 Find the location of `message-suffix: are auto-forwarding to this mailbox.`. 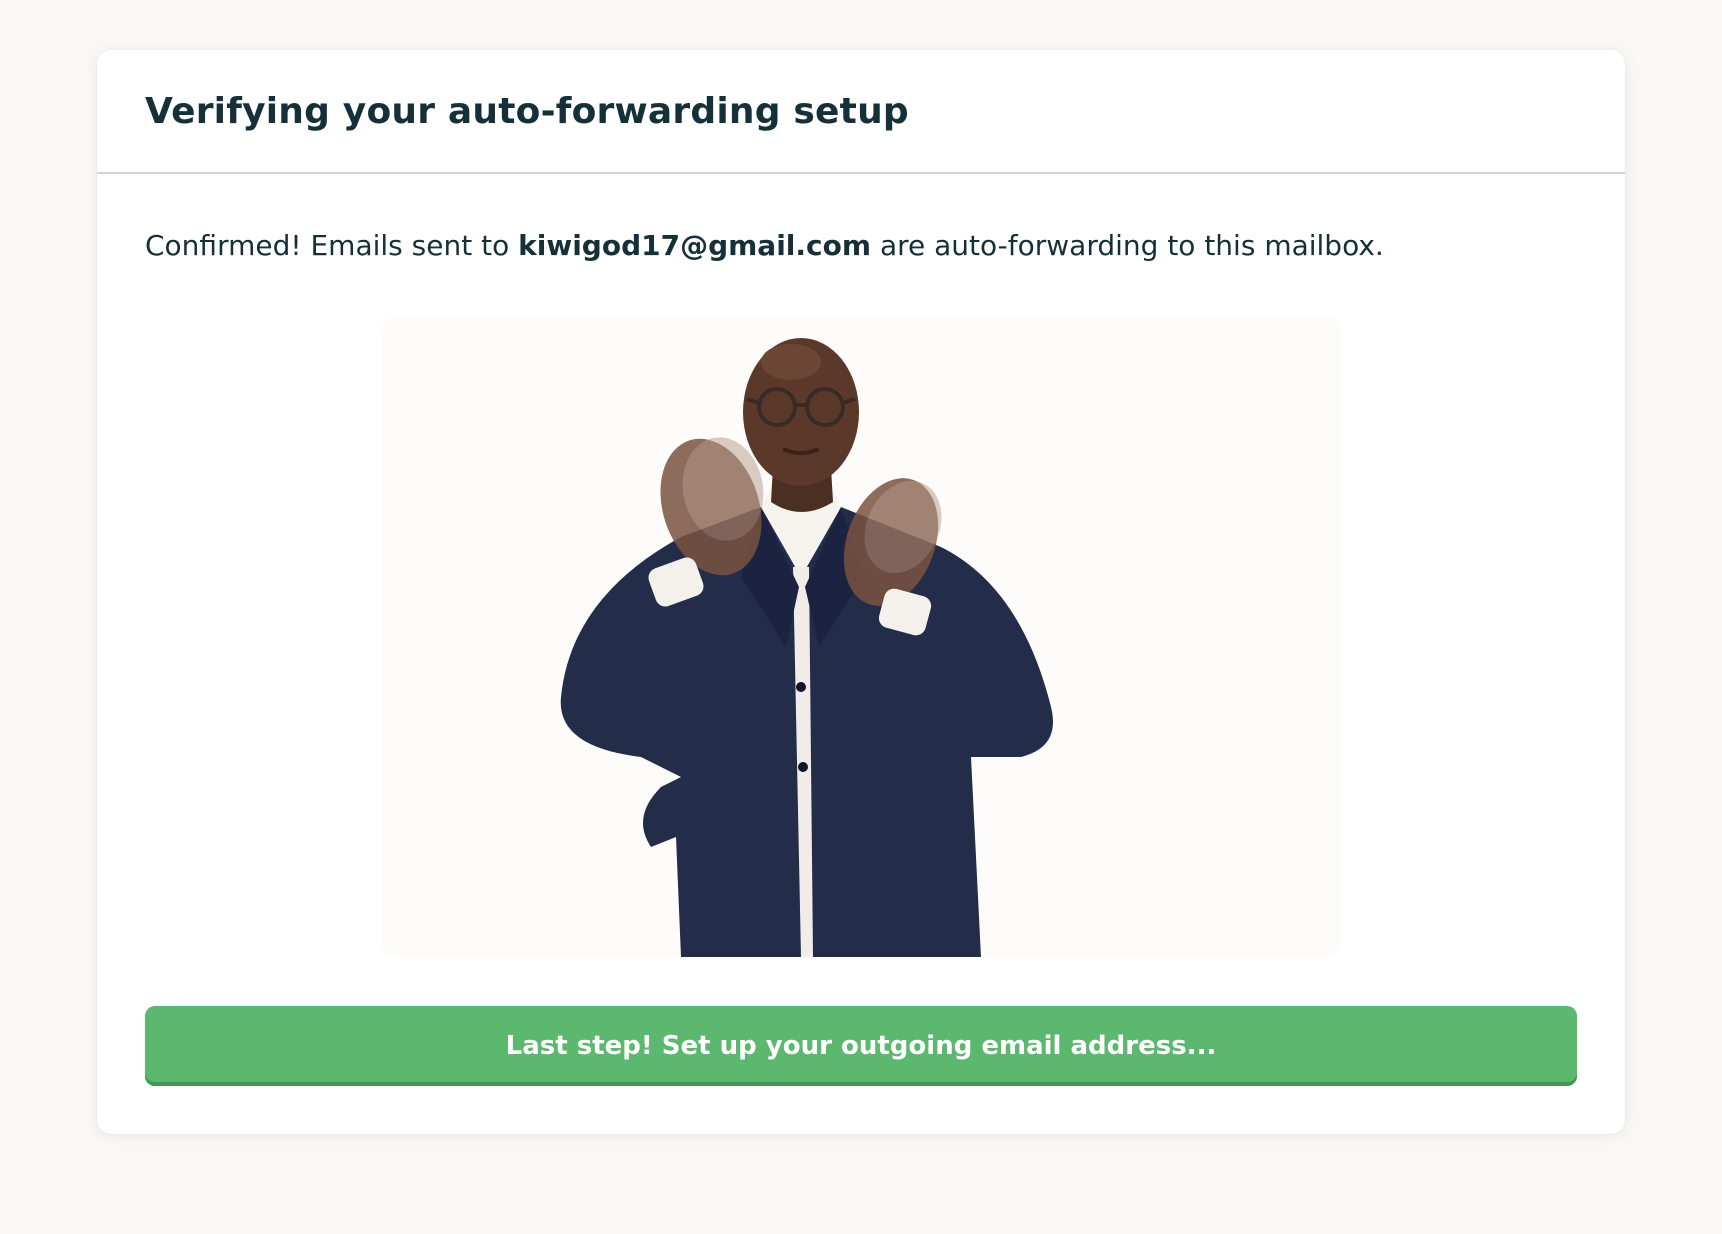

message-suffix: are auto-forwarding to this mailbox. is located at coordinates (1127, 245).